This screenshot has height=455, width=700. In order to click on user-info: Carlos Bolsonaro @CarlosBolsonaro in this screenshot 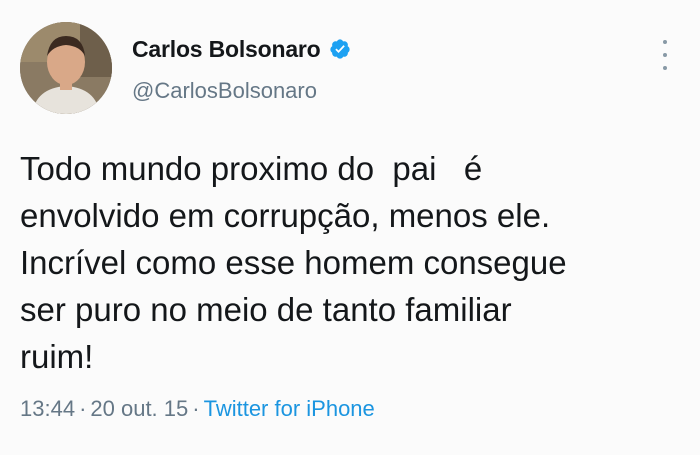, I will do `click(241, 69)`.